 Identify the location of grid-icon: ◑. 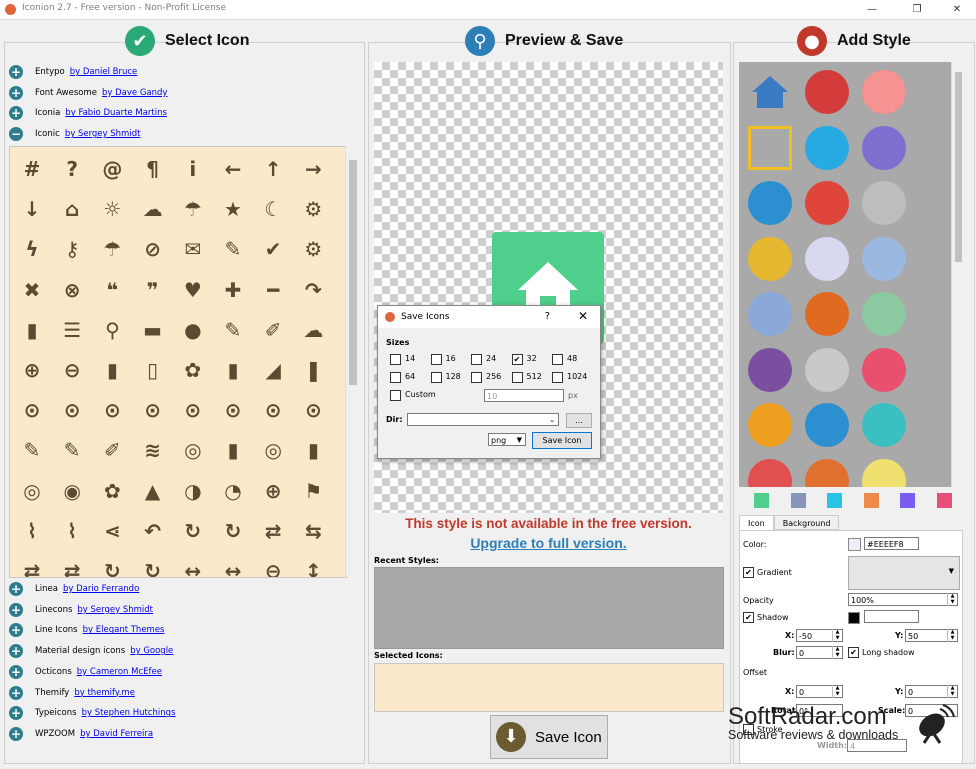
(193, 491).